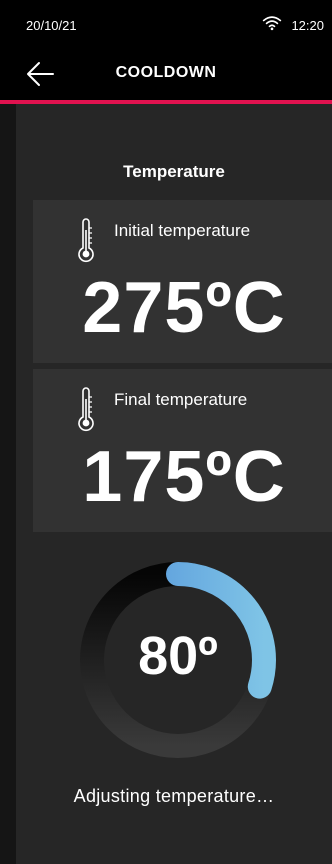  What do you see at coordinates (182, 230) in the screenshot?
I see `initial-temperature-label: Initial temperature` at bounding box center [182, 230].